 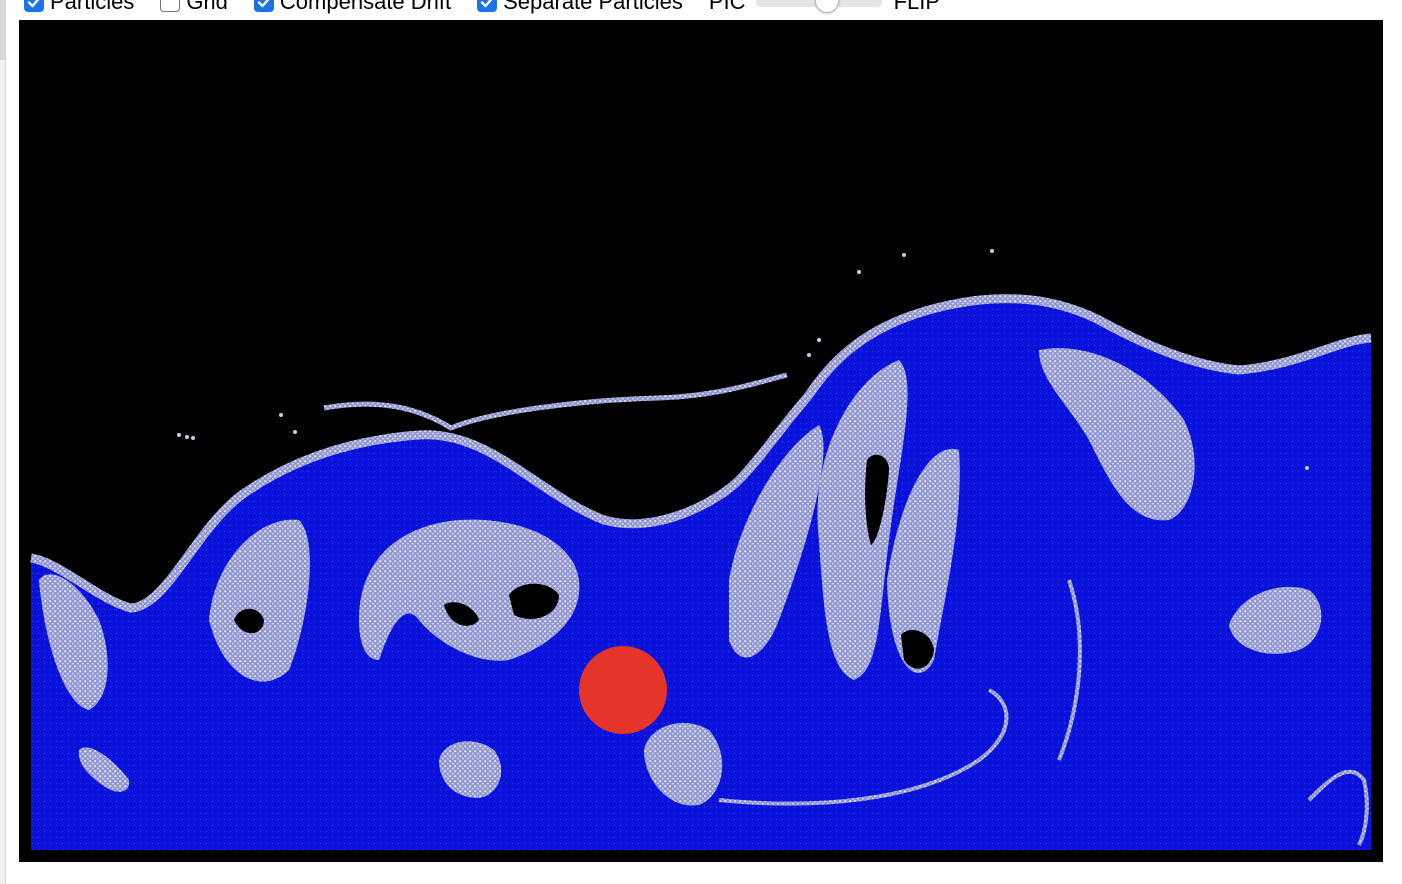 What do you see at coordinates (207, 7) in the screenshot?
I see `grid-label: Grid` at bounding box center [207, 7].